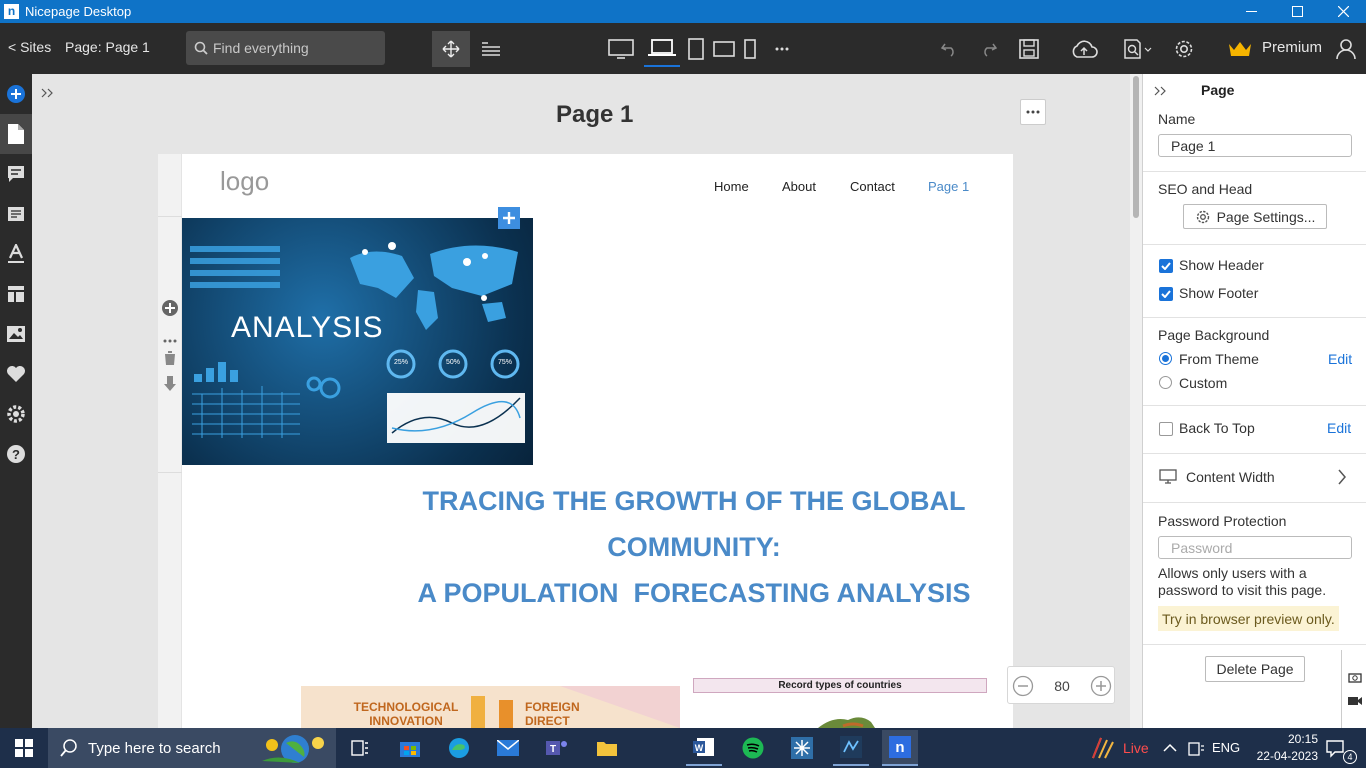 Image resolution: width=1366 pixels, height=768 pixels. Describe the element at coordinates (285, 48) in the screenshot. I see `find-everything-search: Find everything` at that location.